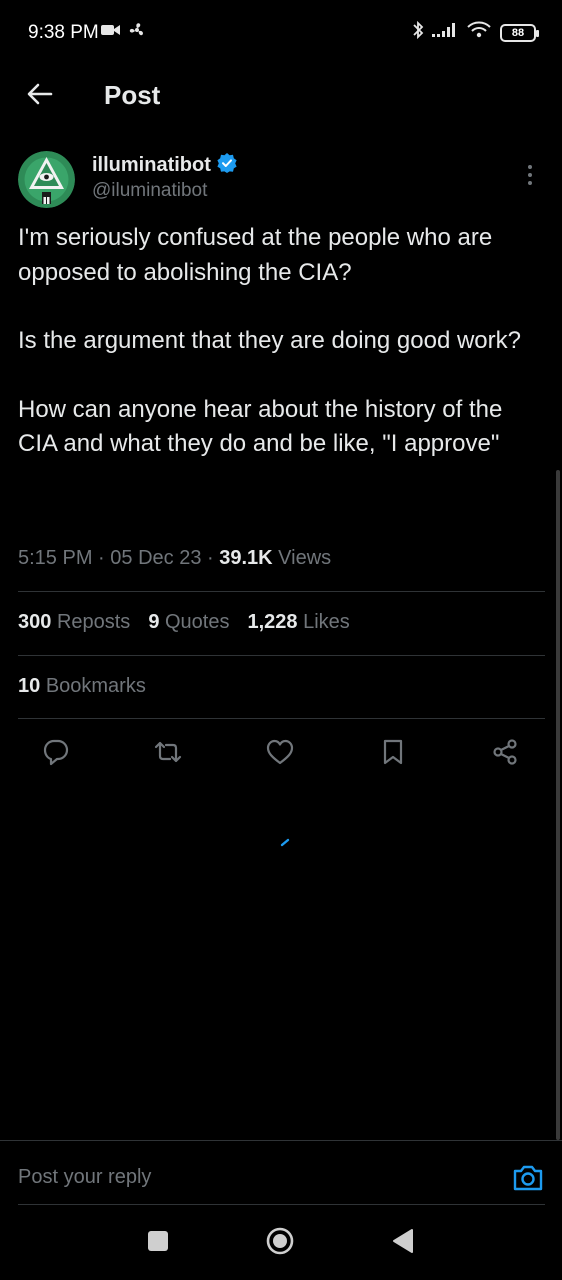  What do you see at coordinates (197, 622) in the screenshot?
I see `quotes-label: Quotes` at bounding box center [197, 622].